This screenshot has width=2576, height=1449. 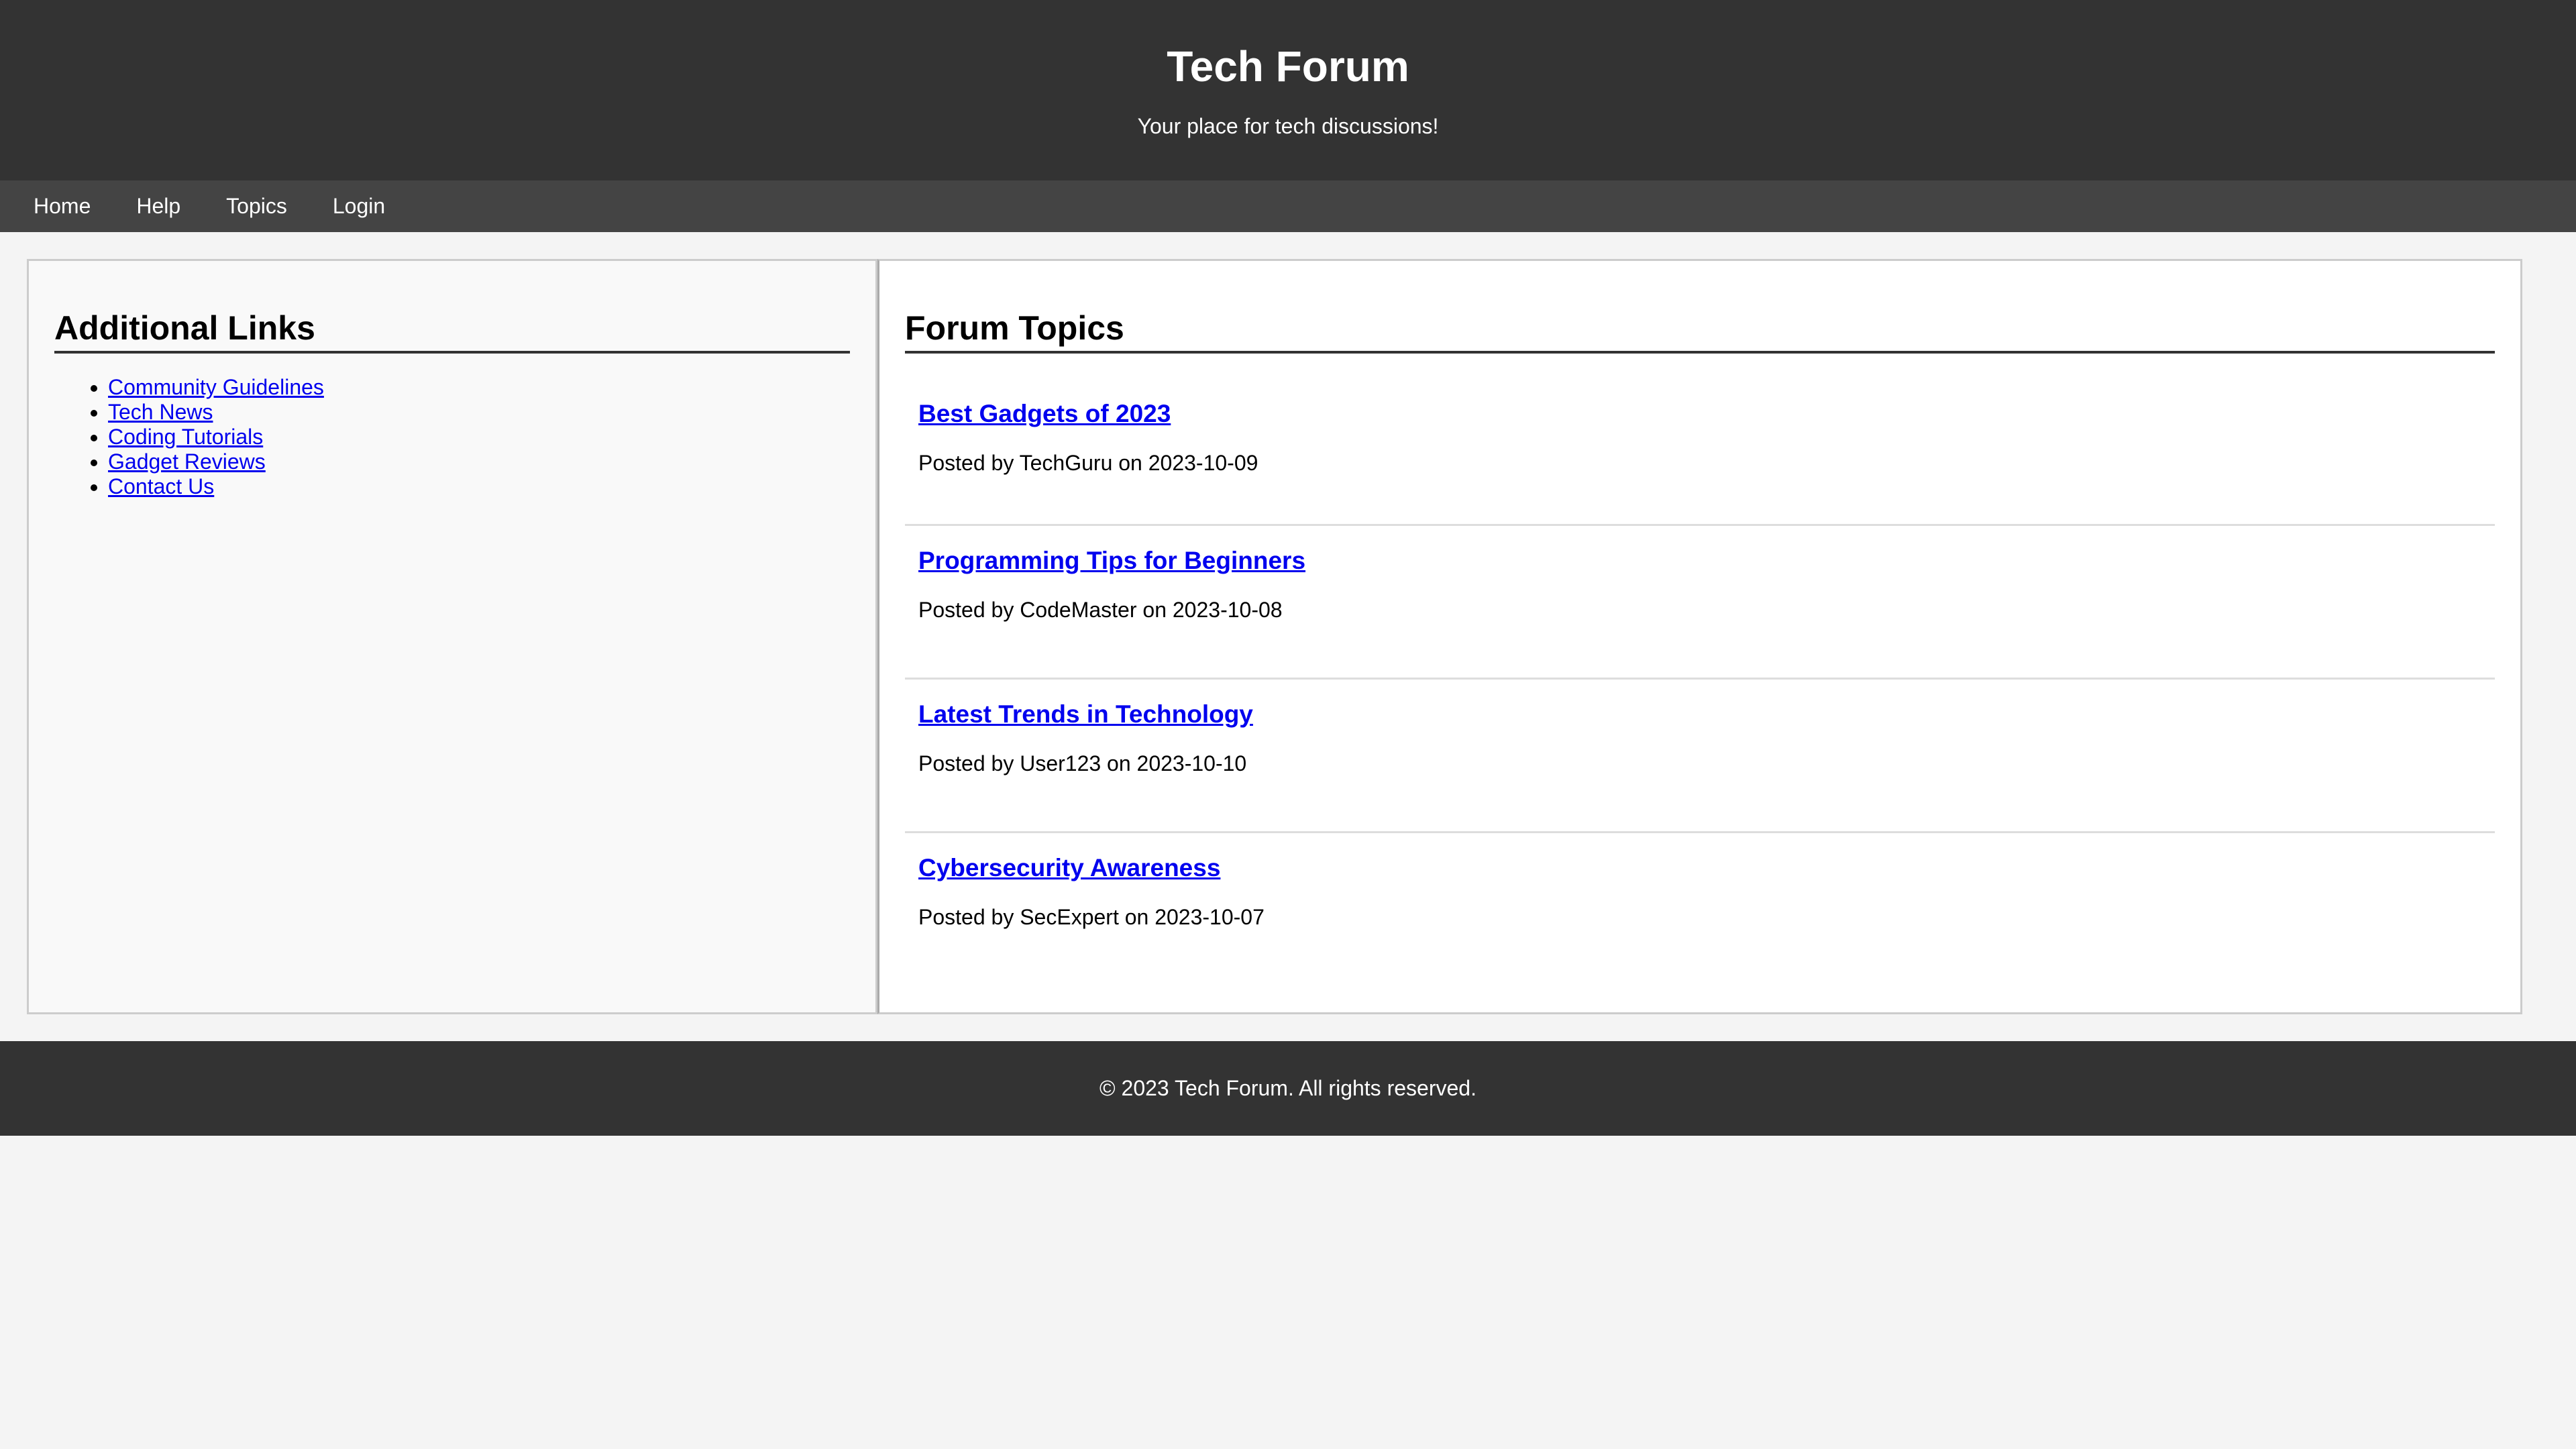 I want to click on link-tech-news: Tech News, so click(x=160, y=412).